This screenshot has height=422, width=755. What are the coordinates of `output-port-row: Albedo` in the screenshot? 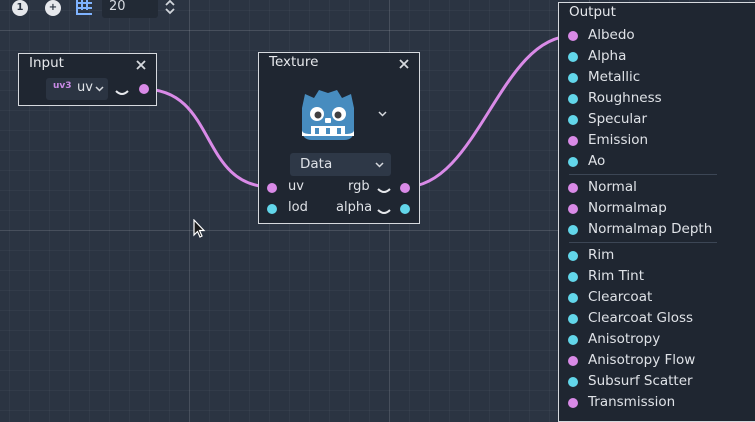 It's located at (657, 36).